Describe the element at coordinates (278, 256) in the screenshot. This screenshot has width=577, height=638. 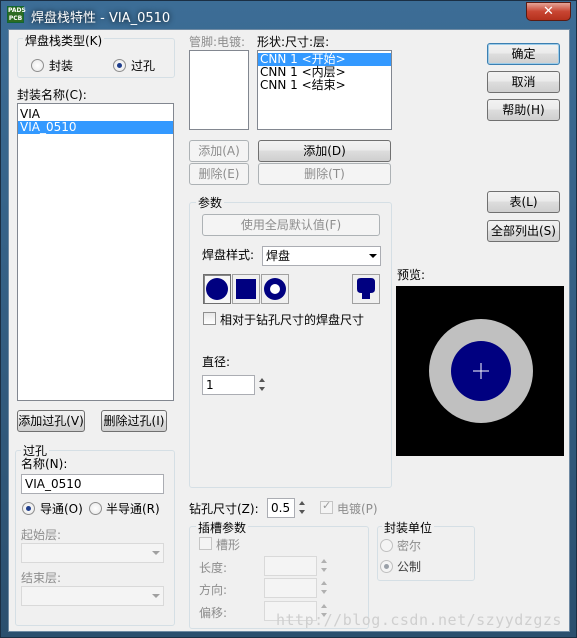
I see `pad-style-value: 焊盘` at that location.